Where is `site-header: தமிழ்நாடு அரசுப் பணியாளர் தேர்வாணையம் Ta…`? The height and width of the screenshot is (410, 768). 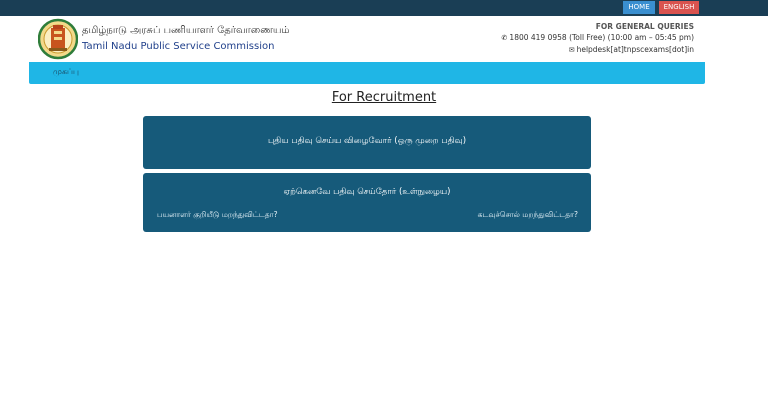
site-header: தமிழ்நாடு அரசுப் பணியாளர் தேர்வாணையம் Ta… is located at coordinates (384, 39).